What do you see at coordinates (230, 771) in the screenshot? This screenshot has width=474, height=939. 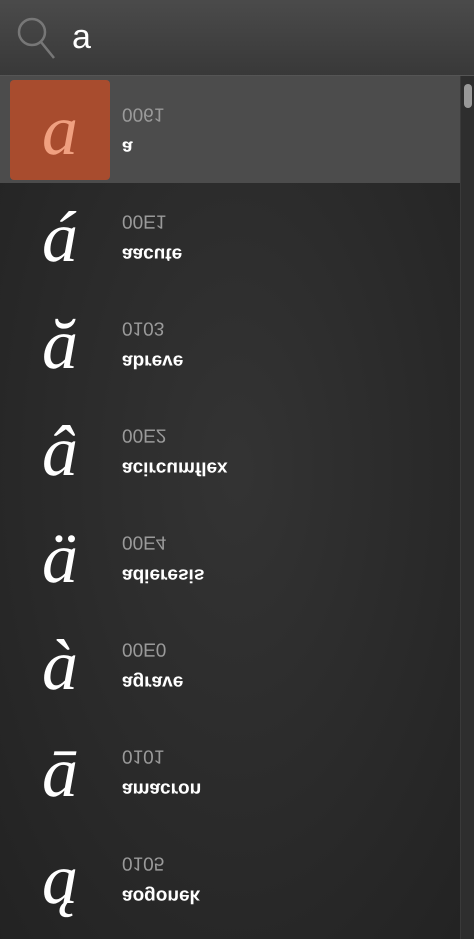 I see `glyph-row: ā 0101 amacron` at bounding box center [230, 771].